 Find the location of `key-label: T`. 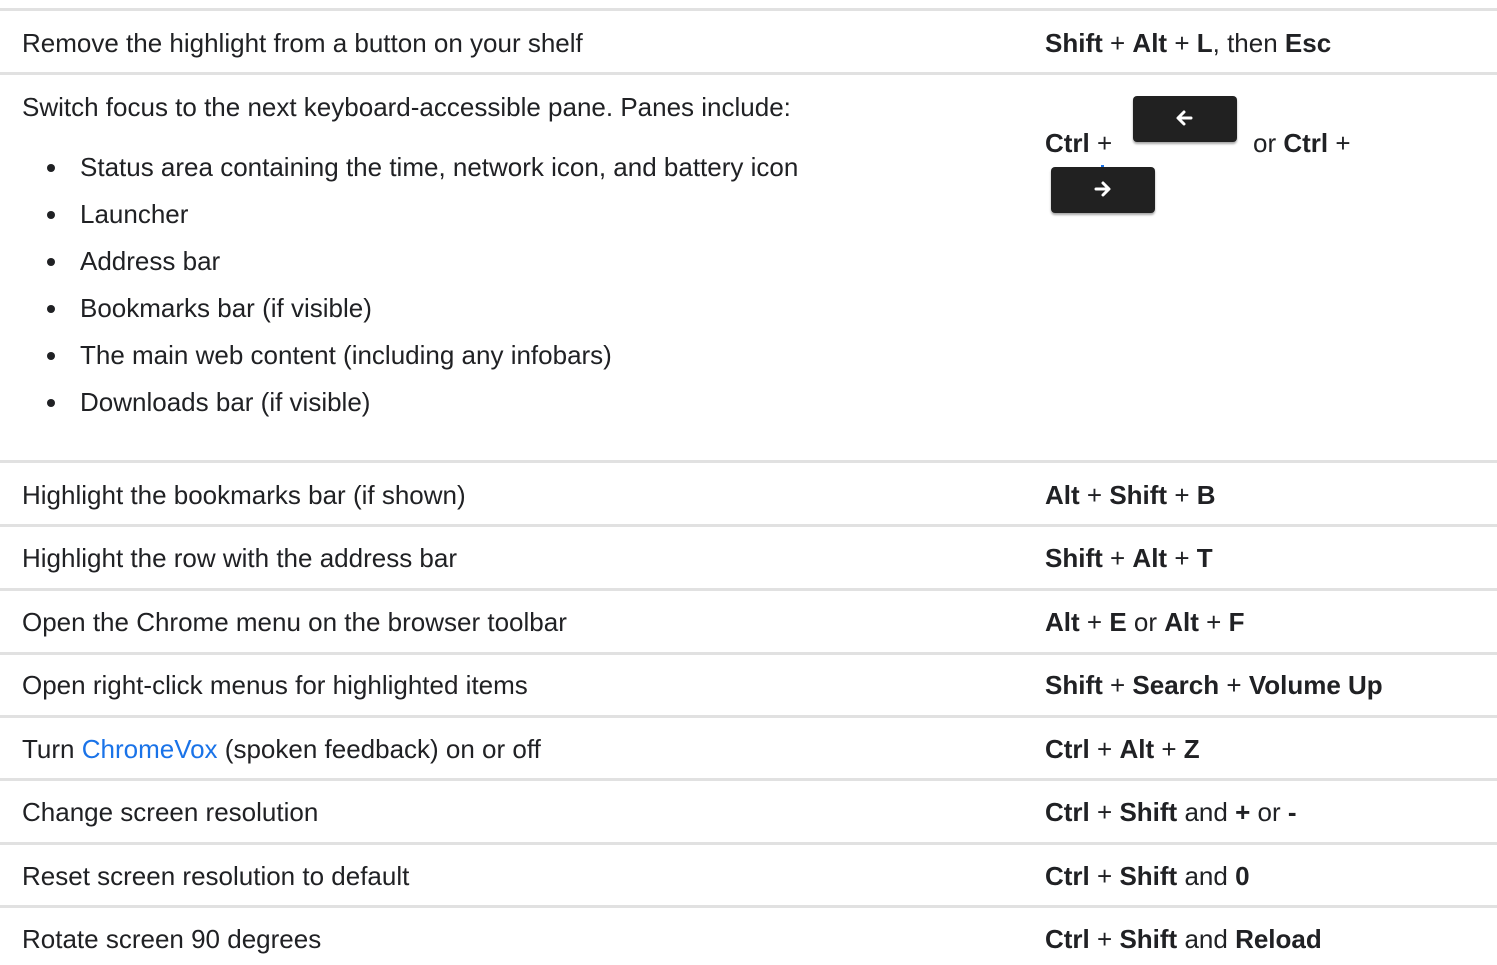

key-label: T is located at coordinates (1204, 558).